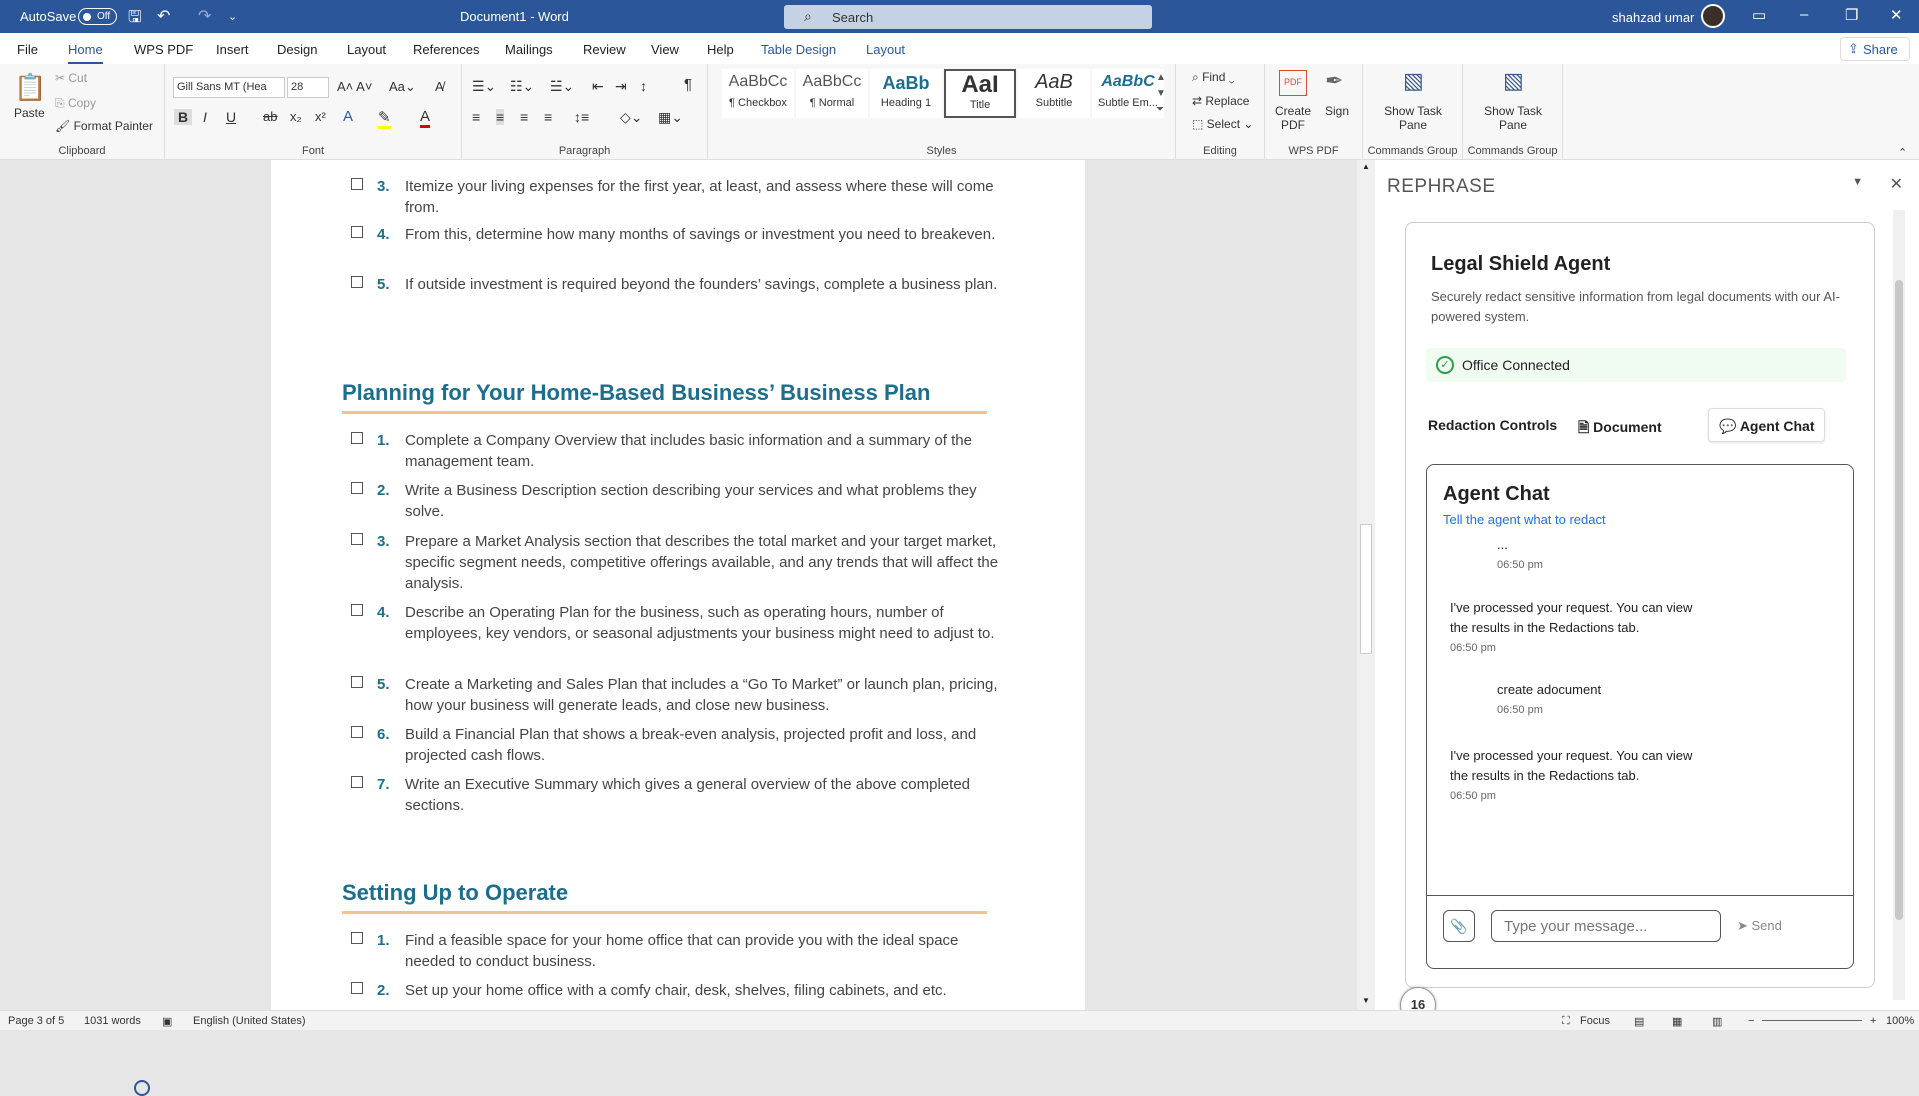 Image resolution: width=1919 pixels, height=1096 pixels. What do you see at coordinates (1566, 1021) in the screenshot?
I see `focus-icon: ⛶` at bounding box center [1566, 1021].